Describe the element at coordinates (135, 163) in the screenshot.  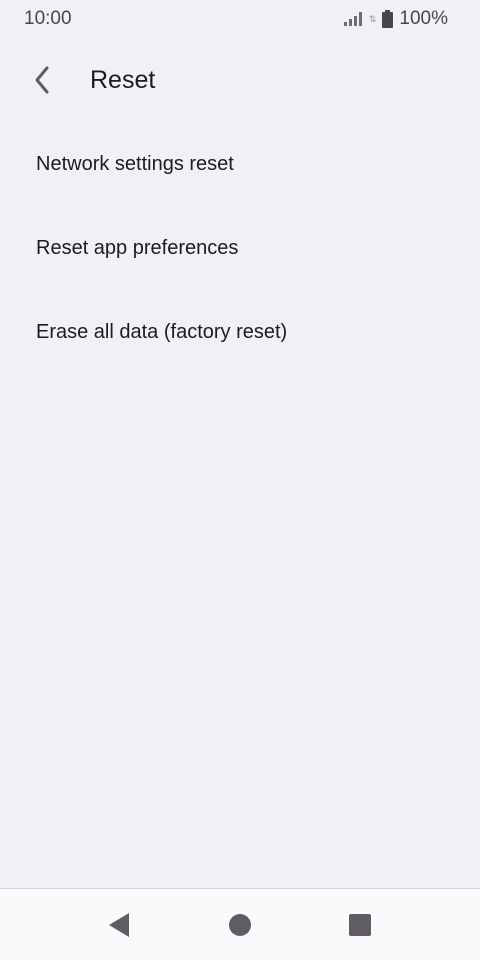
I see `settings-item-label: Network settings reset` at that location.